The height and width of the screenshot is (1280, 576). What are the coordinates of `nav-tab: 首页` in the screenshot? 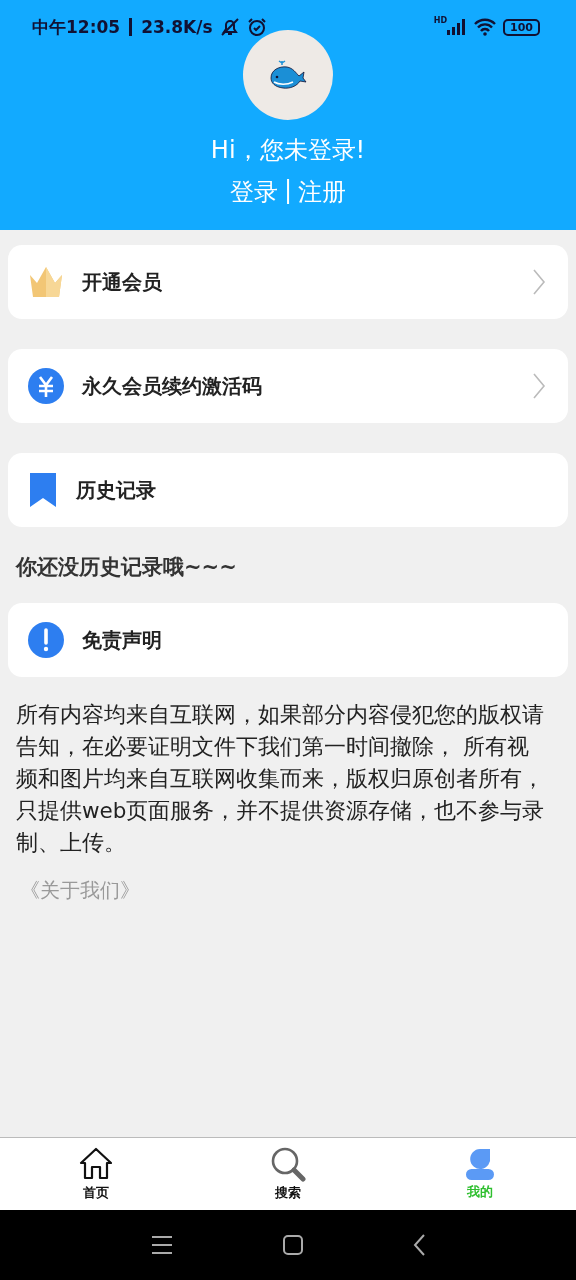 It's located at (96, 1174).